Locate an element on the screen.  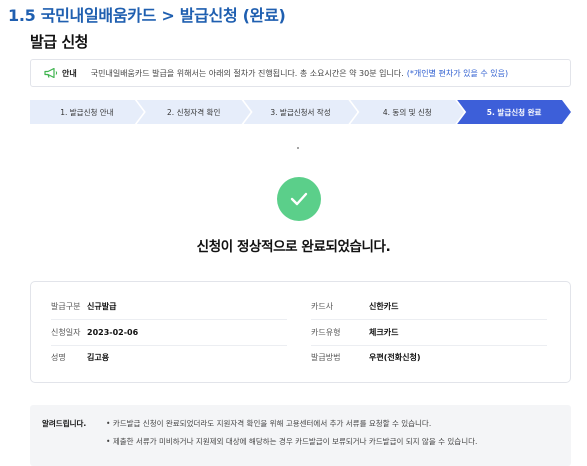
footer-title: 알려드립니다. is located at coordinates (64, 423).